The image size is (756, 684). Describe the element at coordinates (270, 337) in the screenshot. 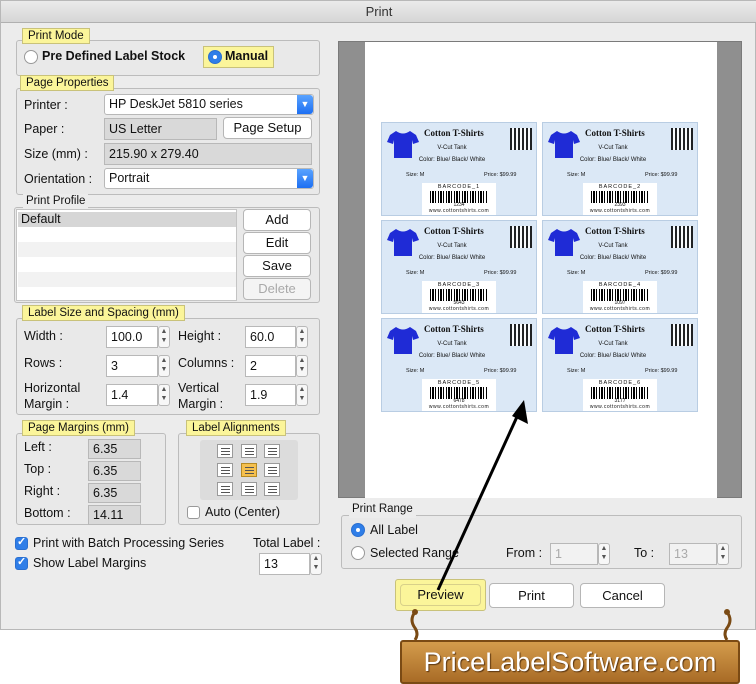

I see `height-input: 60.0` at that location.